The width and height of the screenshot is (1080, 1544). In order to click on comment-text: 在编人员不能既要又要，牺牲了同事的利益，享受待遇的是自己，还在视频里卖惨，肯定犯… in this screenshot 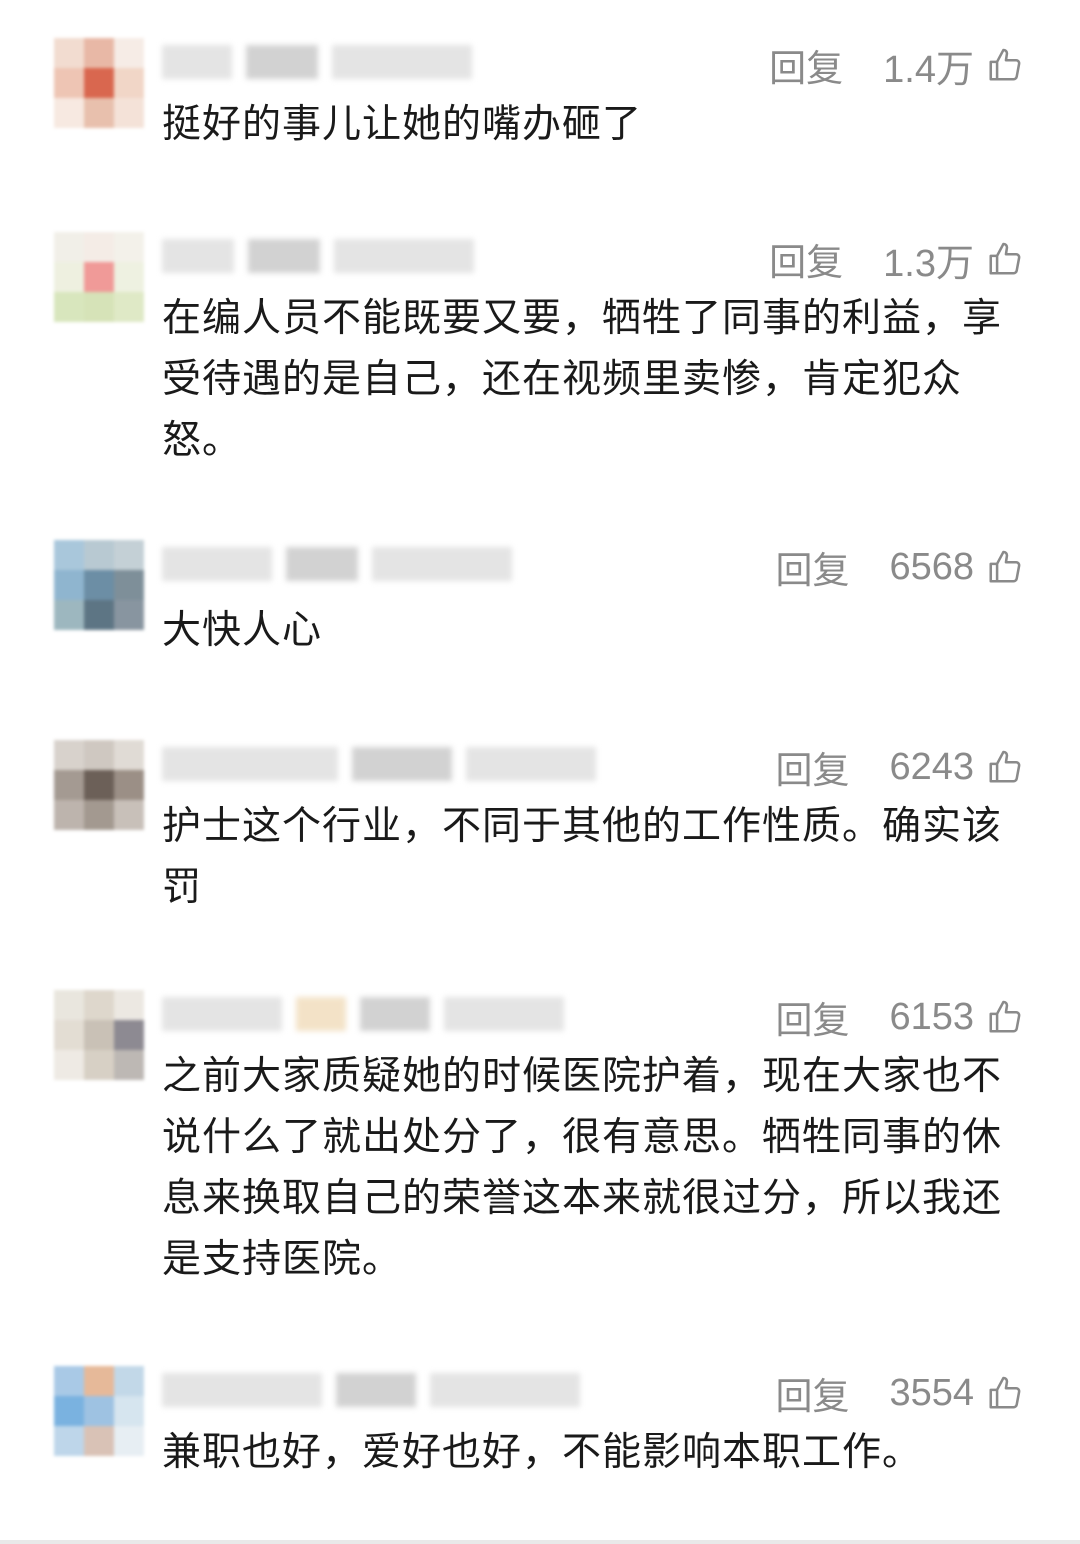, I will do `click(582, 379)`.